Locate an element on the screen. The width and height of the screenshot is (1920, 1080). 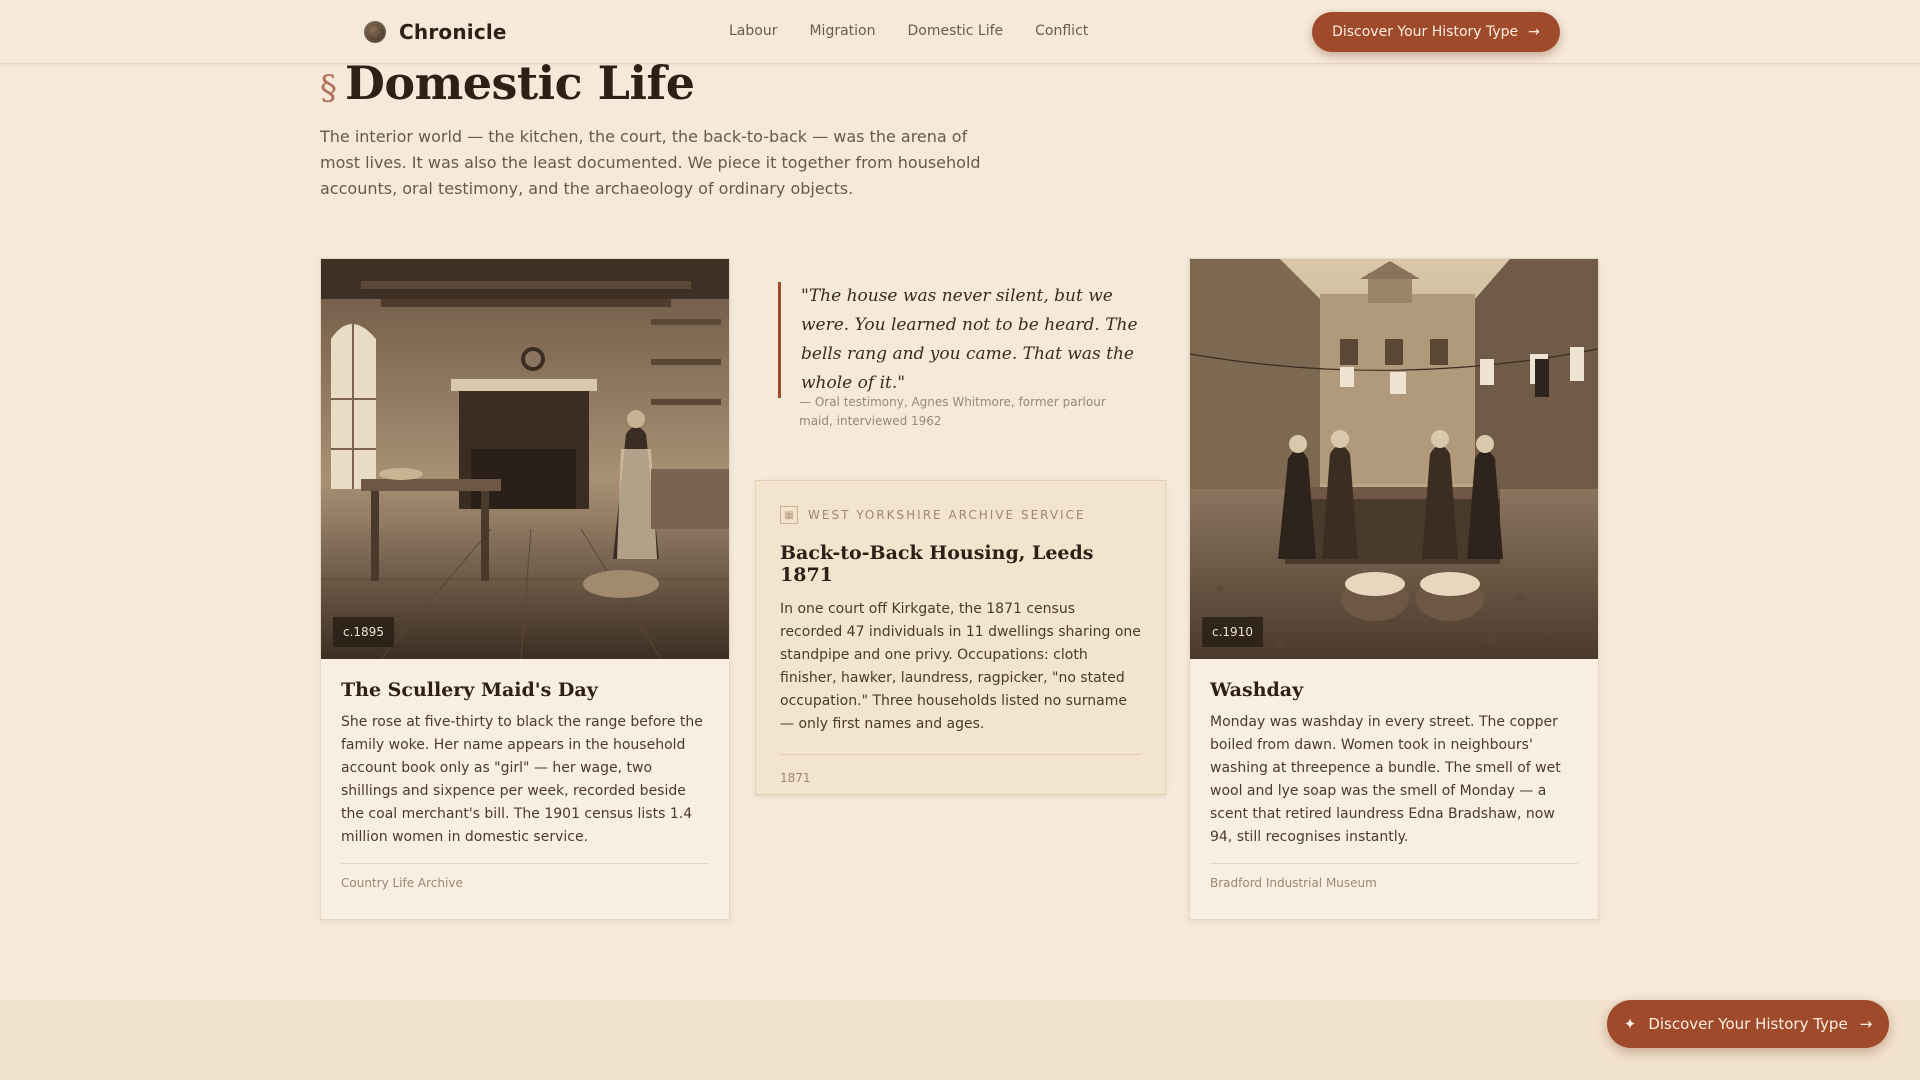
floating-cta-label: Discover Your History Type is located at coordinates (1748, 1024).